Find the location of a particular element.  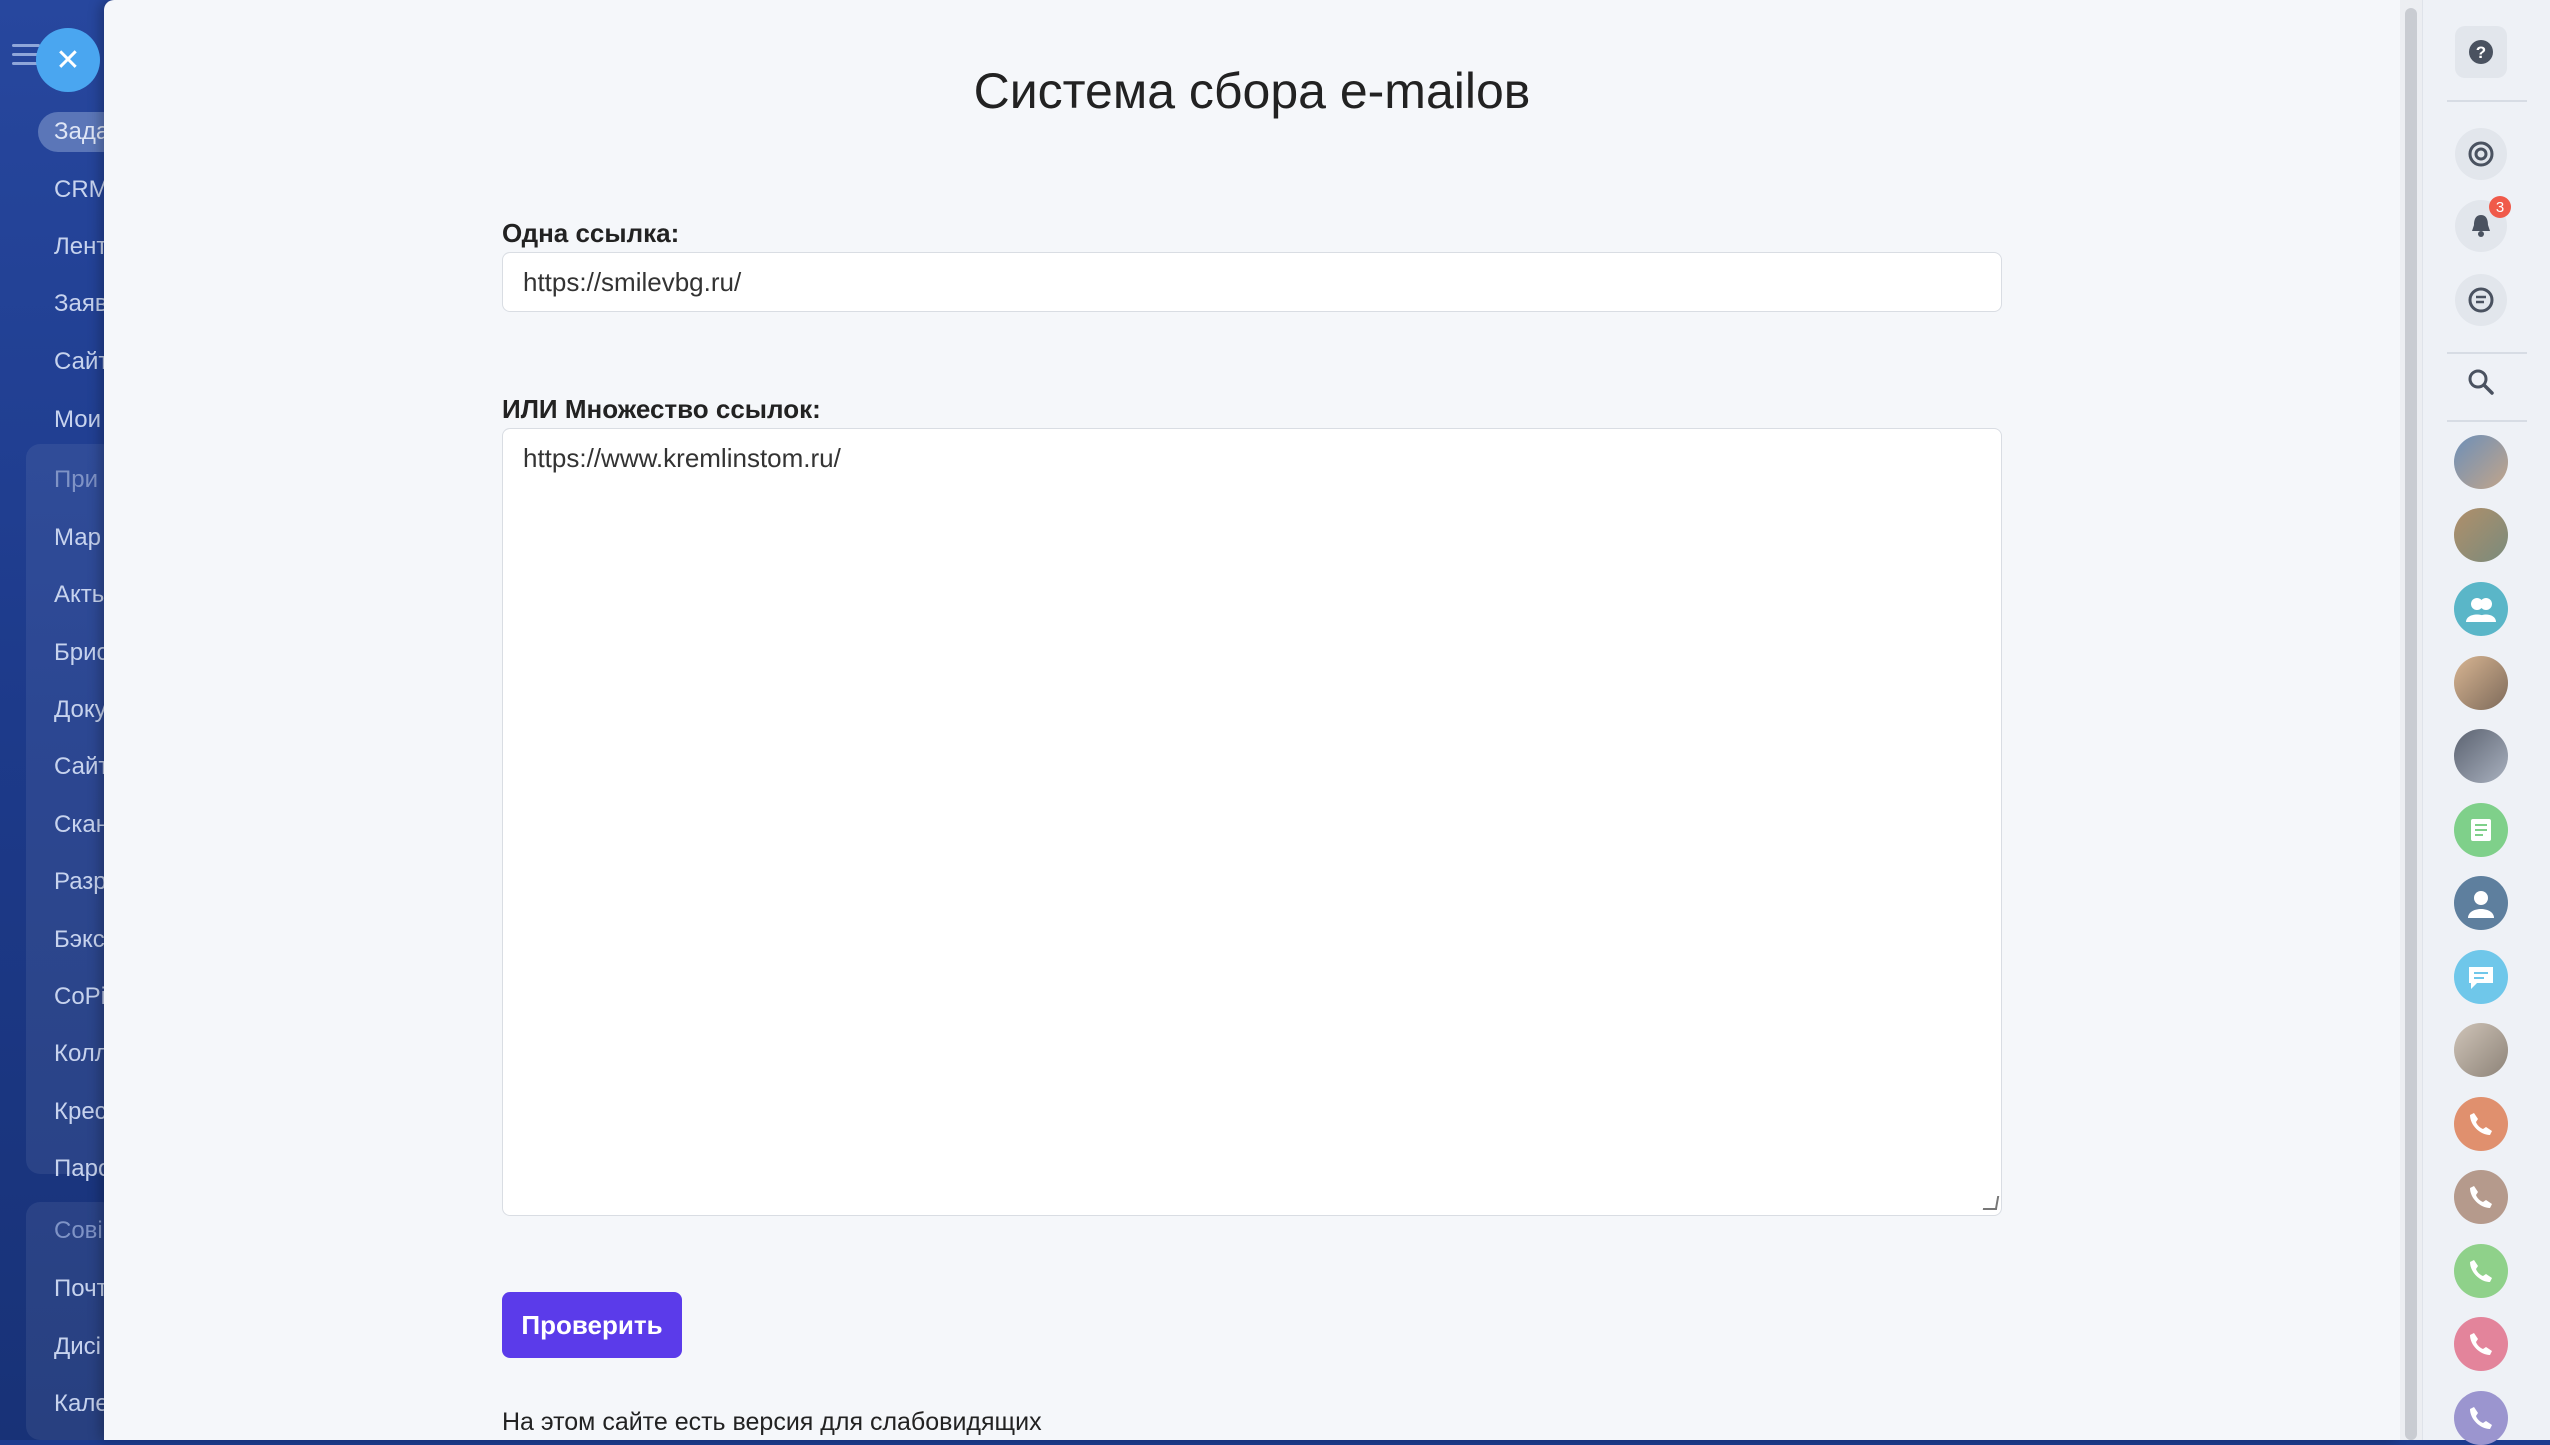

users-icon is located at coordinates (2481, 610).